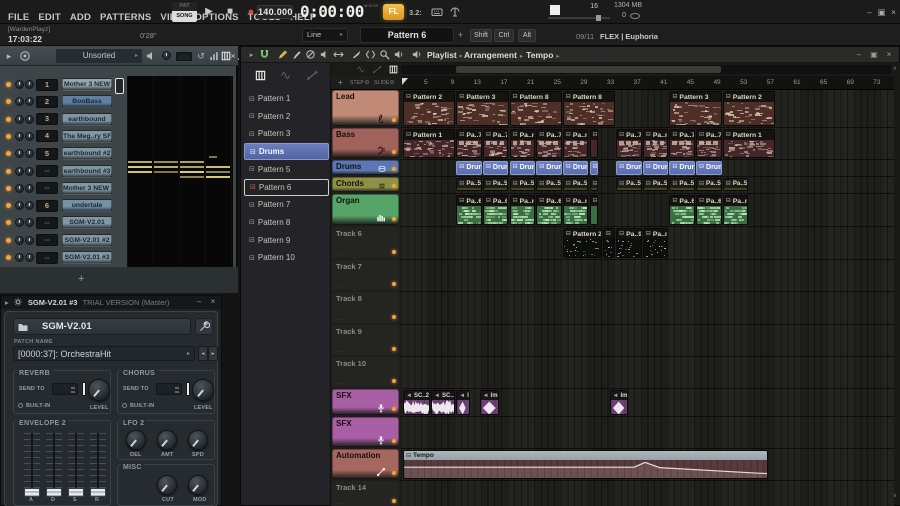 The image size is (900, 506). What do you see at coordinates (629, 36) in the screenshot?
I see `plugin-slot-name: FLEX | Euphoria` at bounding box center [629, 36].